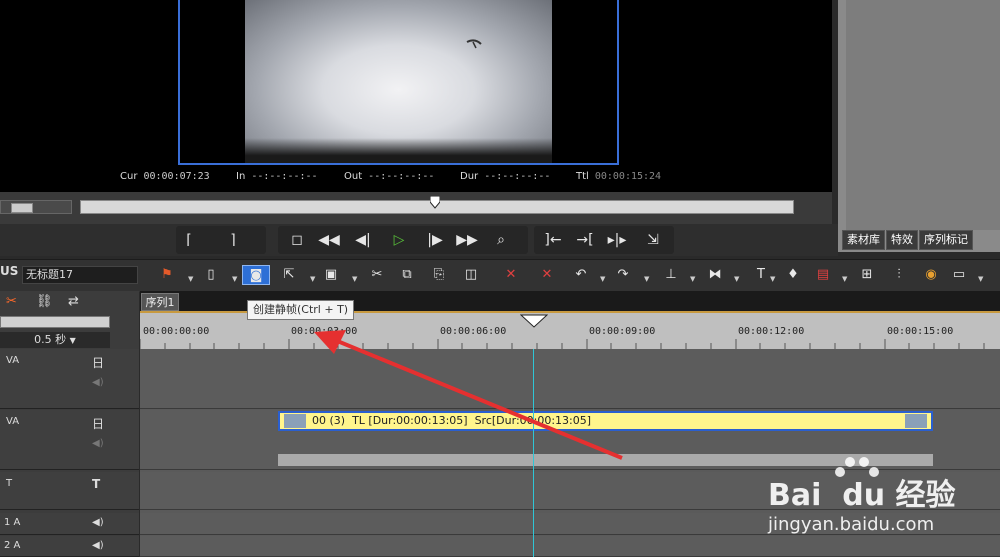 Image resolution: width=1000 pixels, height=557 pixels. What do you see at coordinates (289, 275) in the screenshot?
I see `export-icon: ⇱` at bounding box center [289, 275].